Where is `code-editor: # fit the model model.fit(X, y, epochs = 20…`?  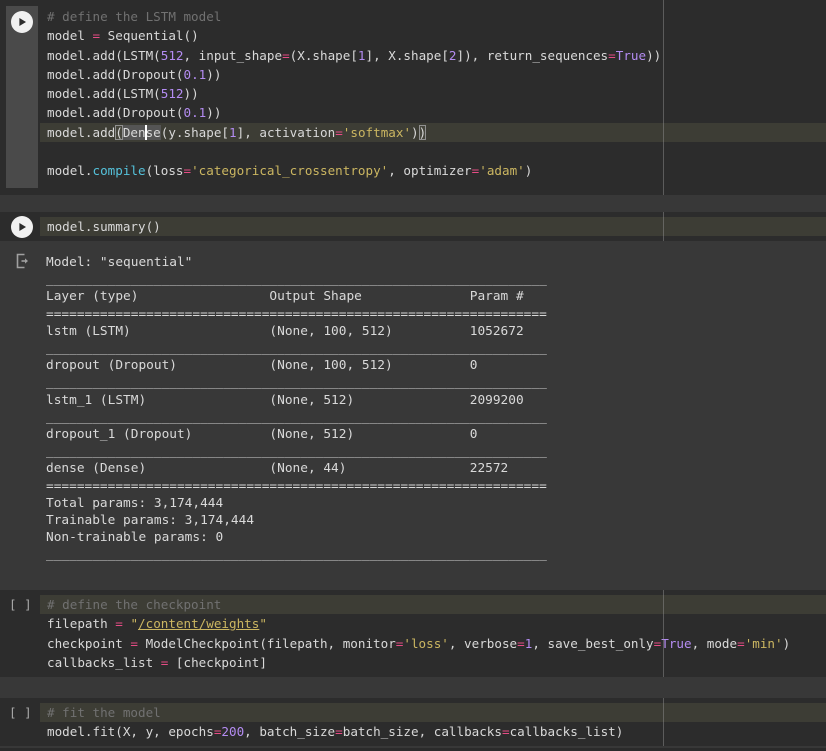
code-editor: # fit the model model.fit(X, y, epochs = 20… is located at coordinates (433, 722).